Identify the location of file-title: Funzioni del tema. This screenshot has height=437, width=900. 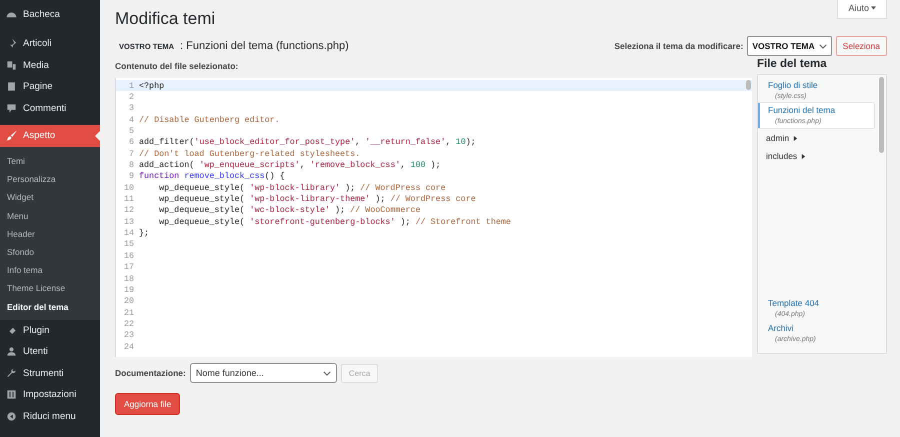
(802, 110).